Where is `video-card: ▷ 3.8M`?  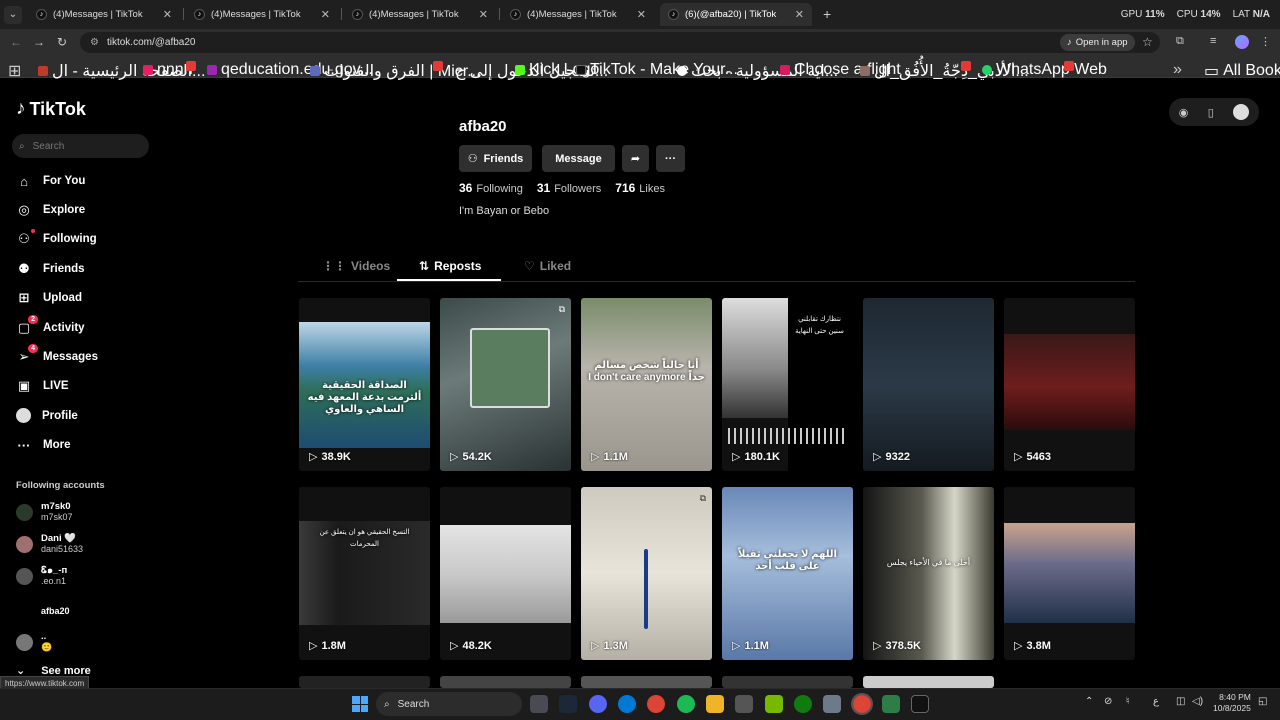
video-card: ▷ 3.8M is located at coordinates (1069, 573).